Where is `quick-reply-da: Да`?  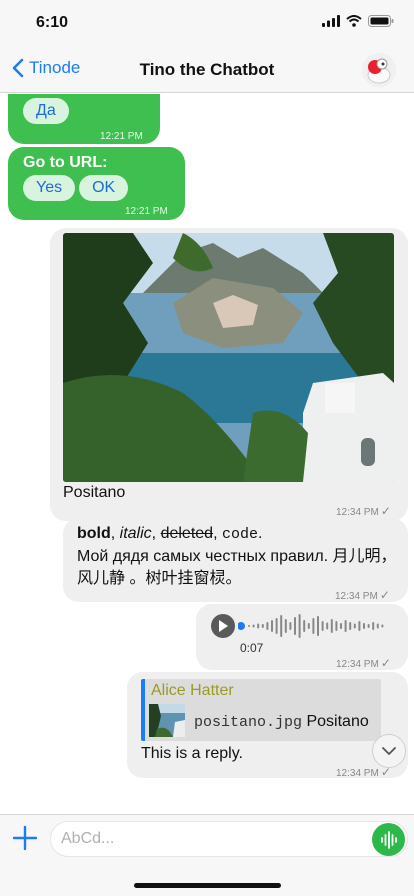
quick-reply-da: Да is located at coordinates (46, 111).